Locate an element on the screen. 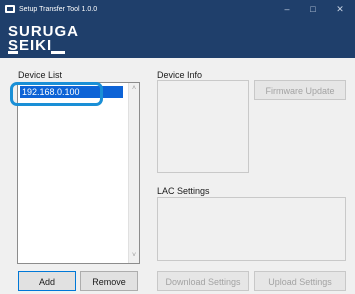 The height and width of the screenshot is (294, 355). listbox-scrollbar: ˄ ˅ is located at coordinates (133, 173).